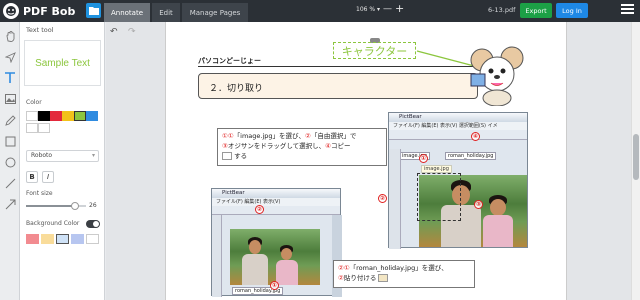  What do you see at coordinates (636, 157) in the screenshot?
I see `scrollbar-thumb` at bounding box center [636, 157].